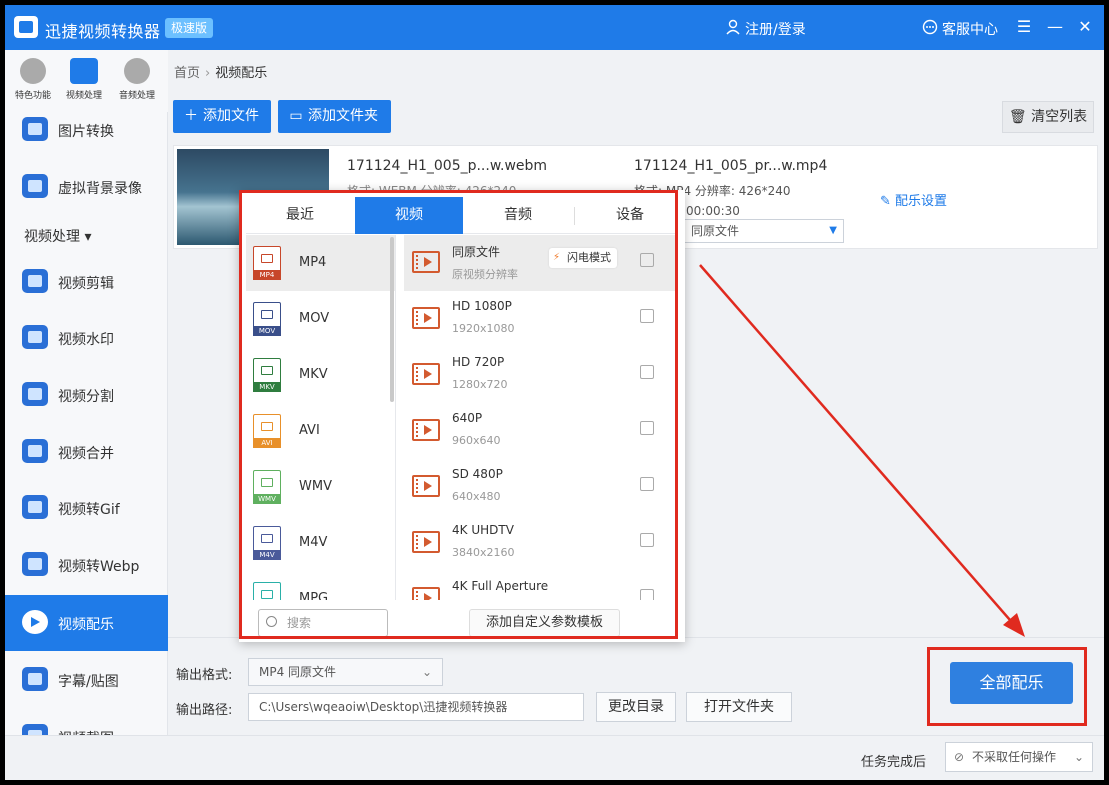 The image size is (1109, 785). I want to click on annotation-arrow, so click(862, 450).